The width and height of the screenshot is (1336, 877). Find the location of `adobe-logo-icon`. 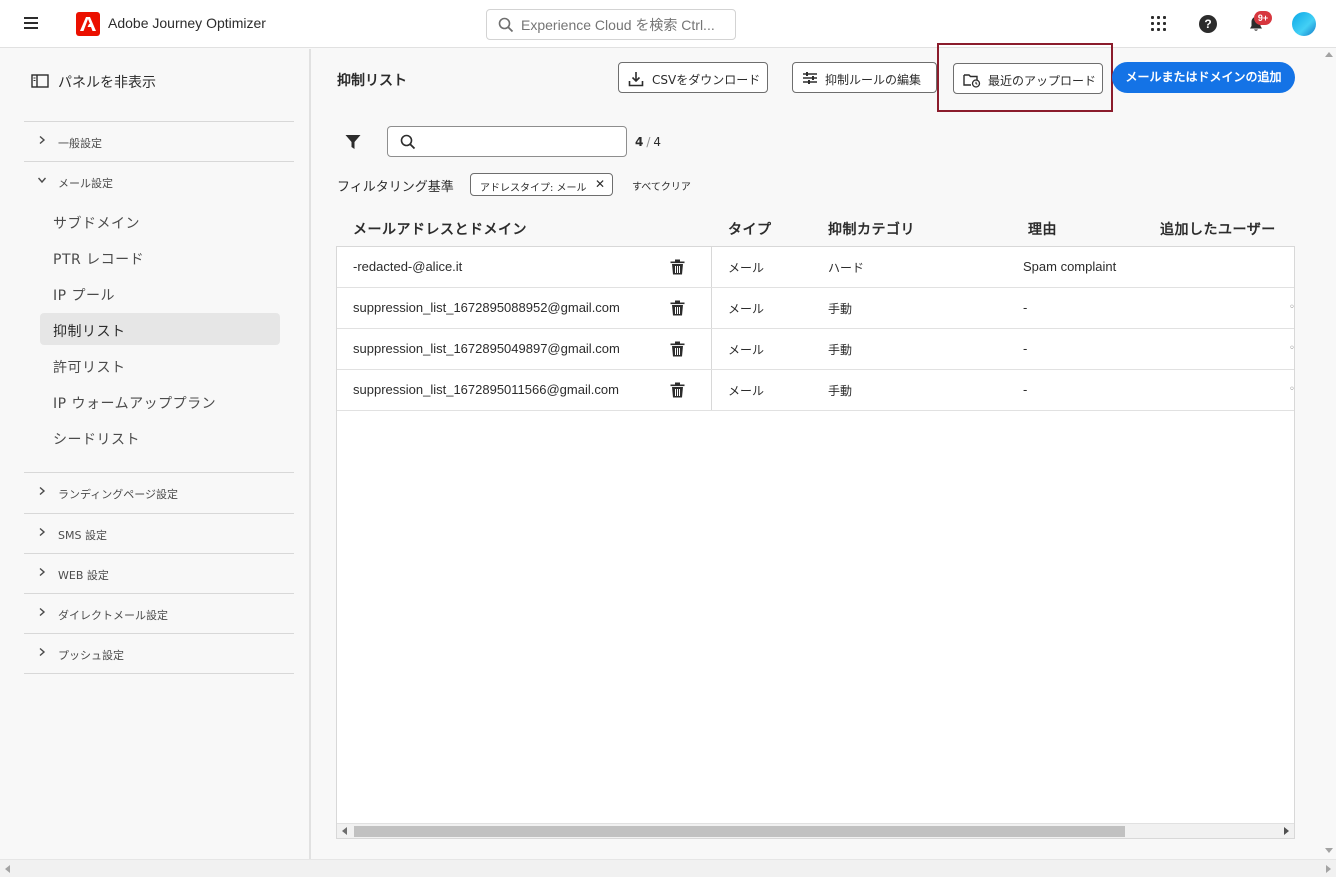

adobe-logo-icon is located at coordinates (88, 24).